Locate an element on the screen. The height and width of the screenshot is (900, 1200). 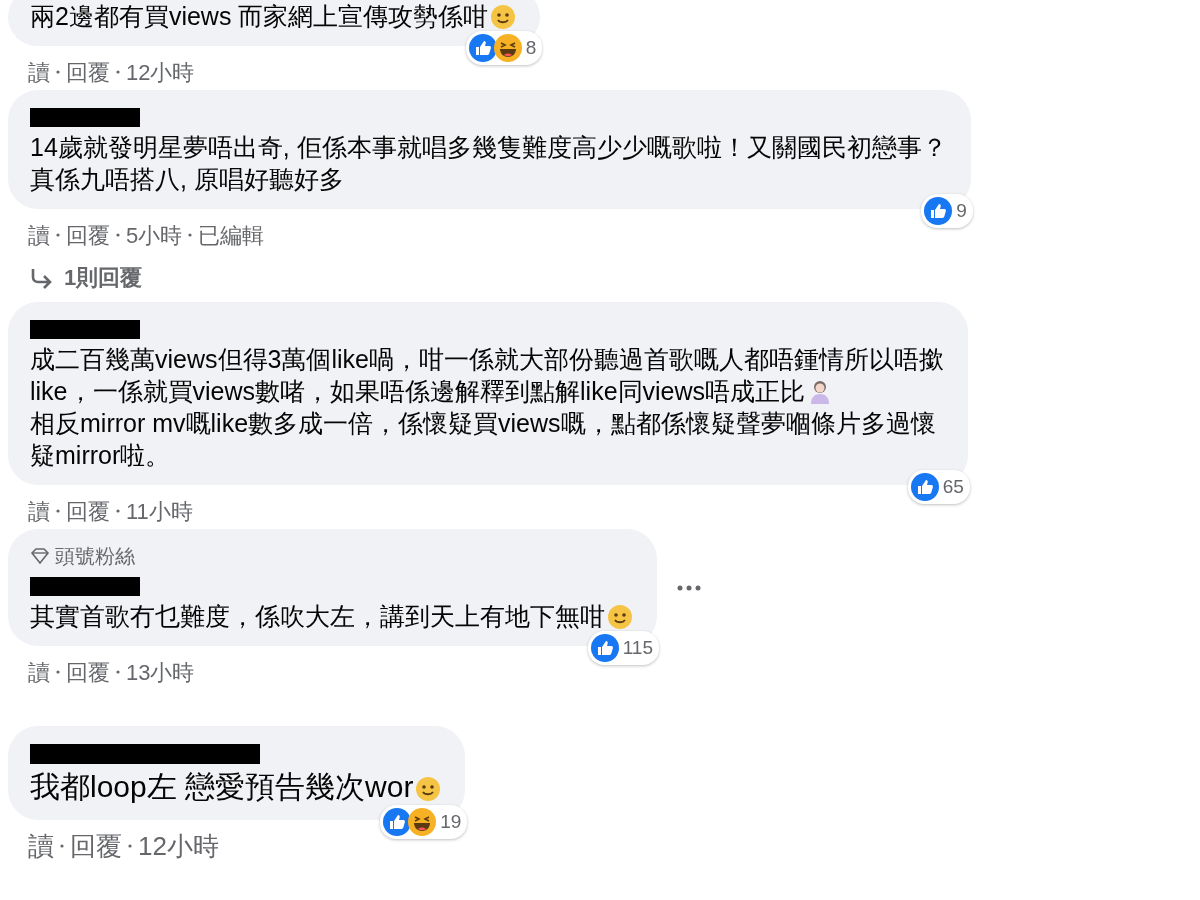
comment-text: 其實首歌冇乜難度，係吹大左，講到天上有地下無咁 is located at coordinates (317, 616).